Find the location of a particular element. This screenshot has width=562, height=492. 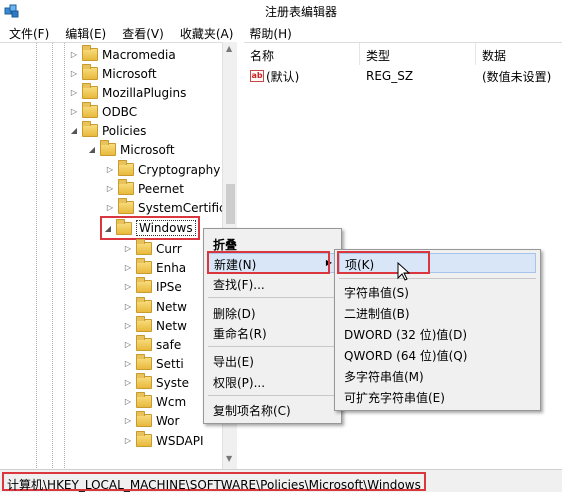

scroll-down-icon: ▼ is located at coordinates (229, 458).